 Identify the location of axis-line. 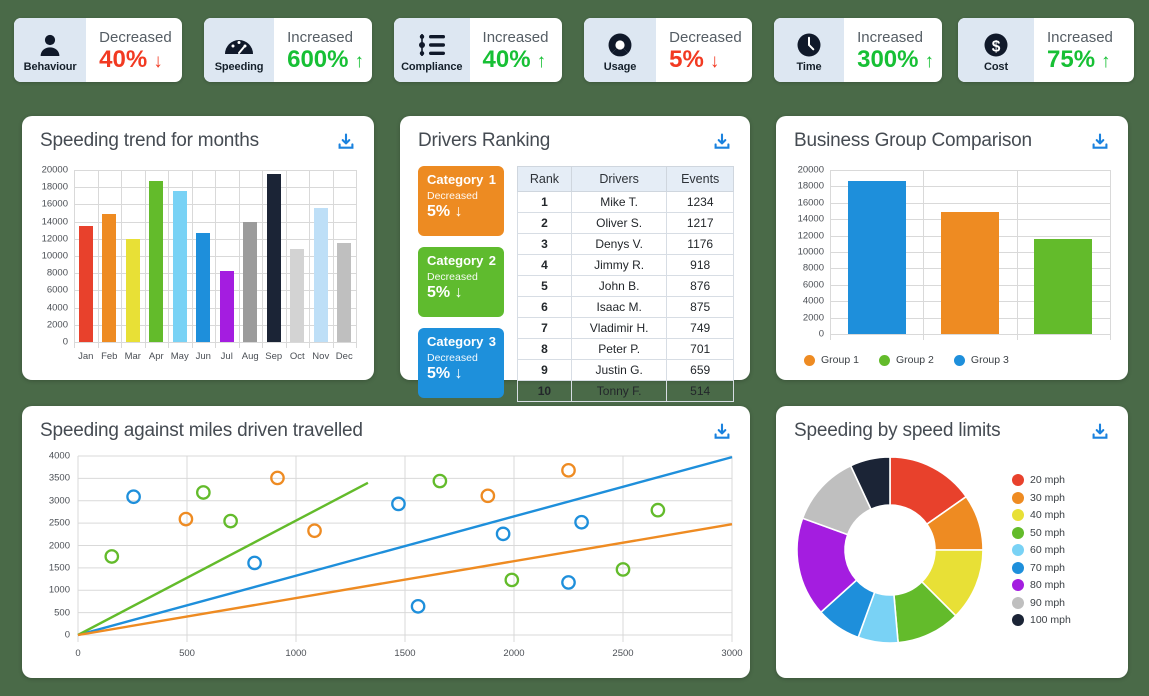
(830, 255).